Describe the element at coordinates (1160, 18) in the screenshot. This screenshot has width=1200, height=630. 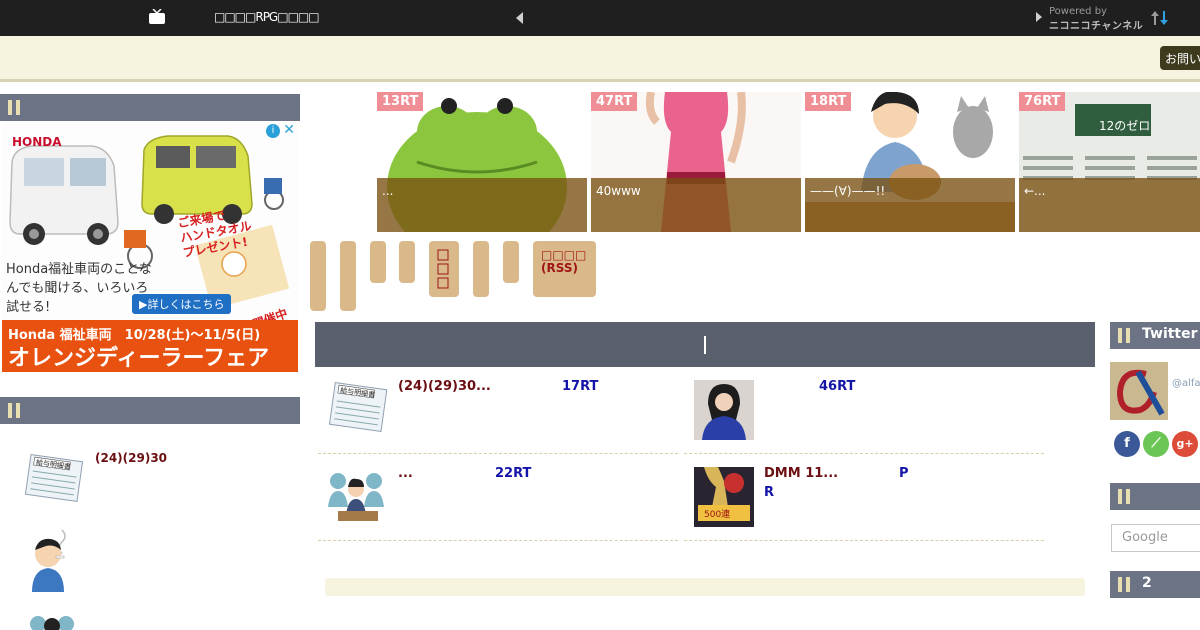
I see `sort-icon` at that location.